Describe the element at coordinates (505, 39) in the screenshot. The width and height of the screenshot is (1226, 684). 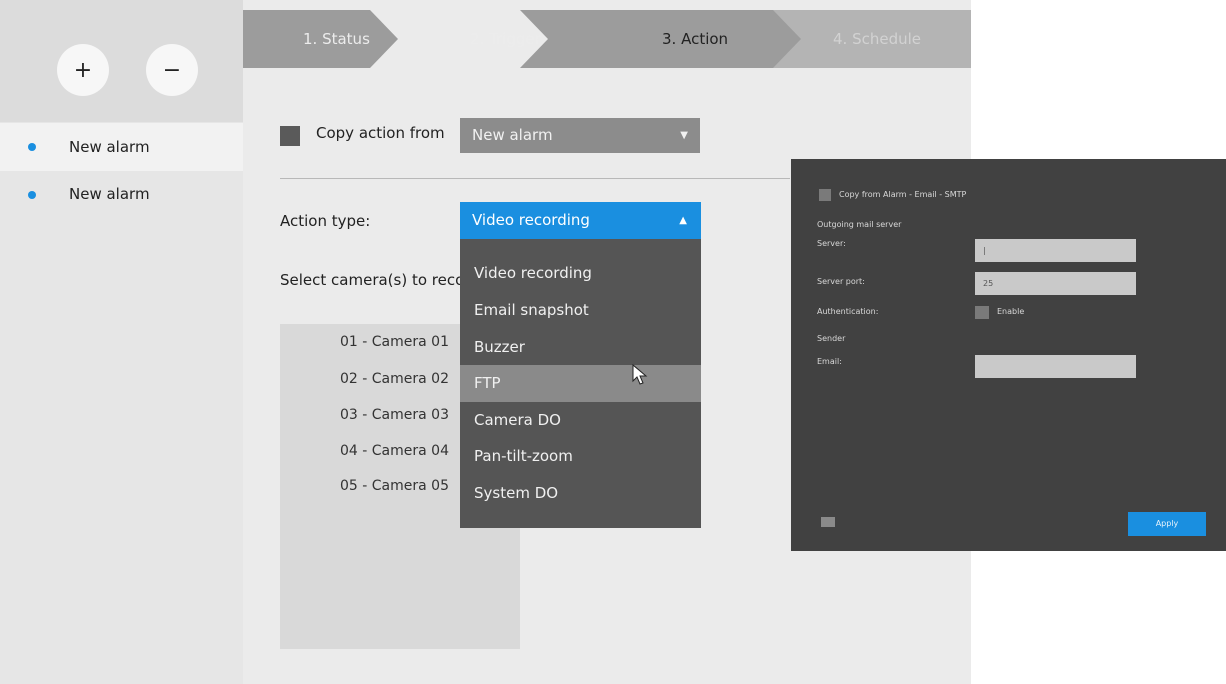
I see `tab-trigger: 2. Trigger` at that location.